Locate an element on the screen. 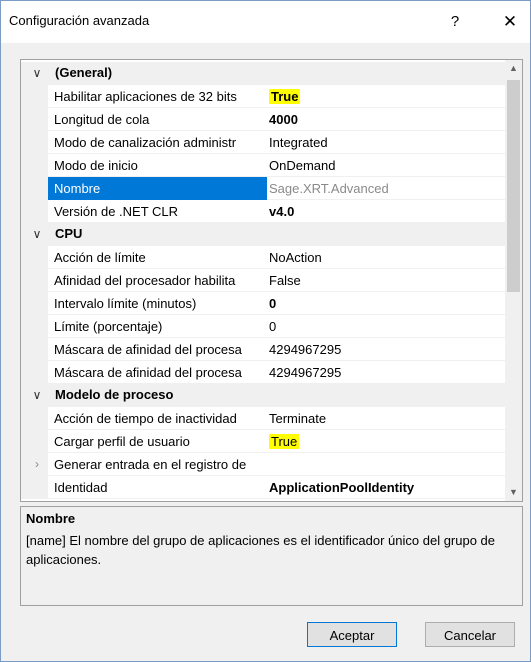  category-row: ∨ (General) is located at coordinates (263, 73).